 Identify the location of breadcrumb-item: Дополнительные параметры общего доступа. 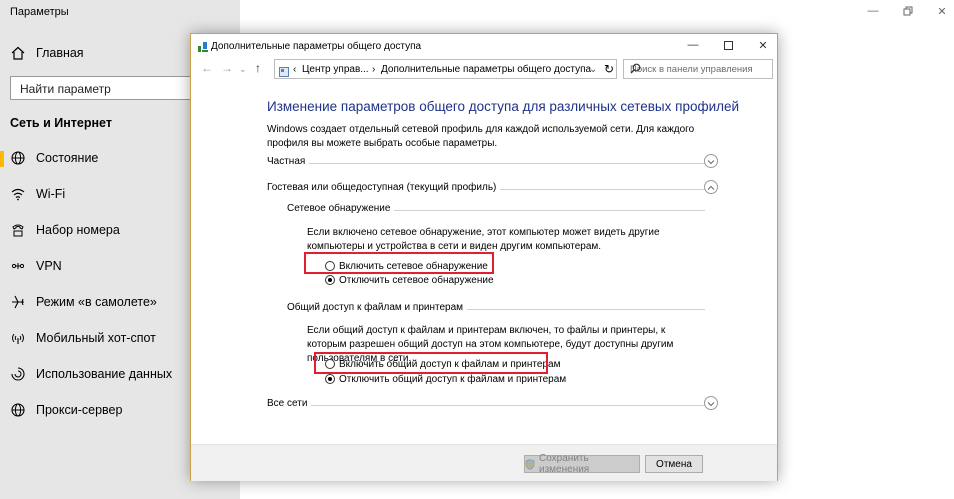
(486, 69).